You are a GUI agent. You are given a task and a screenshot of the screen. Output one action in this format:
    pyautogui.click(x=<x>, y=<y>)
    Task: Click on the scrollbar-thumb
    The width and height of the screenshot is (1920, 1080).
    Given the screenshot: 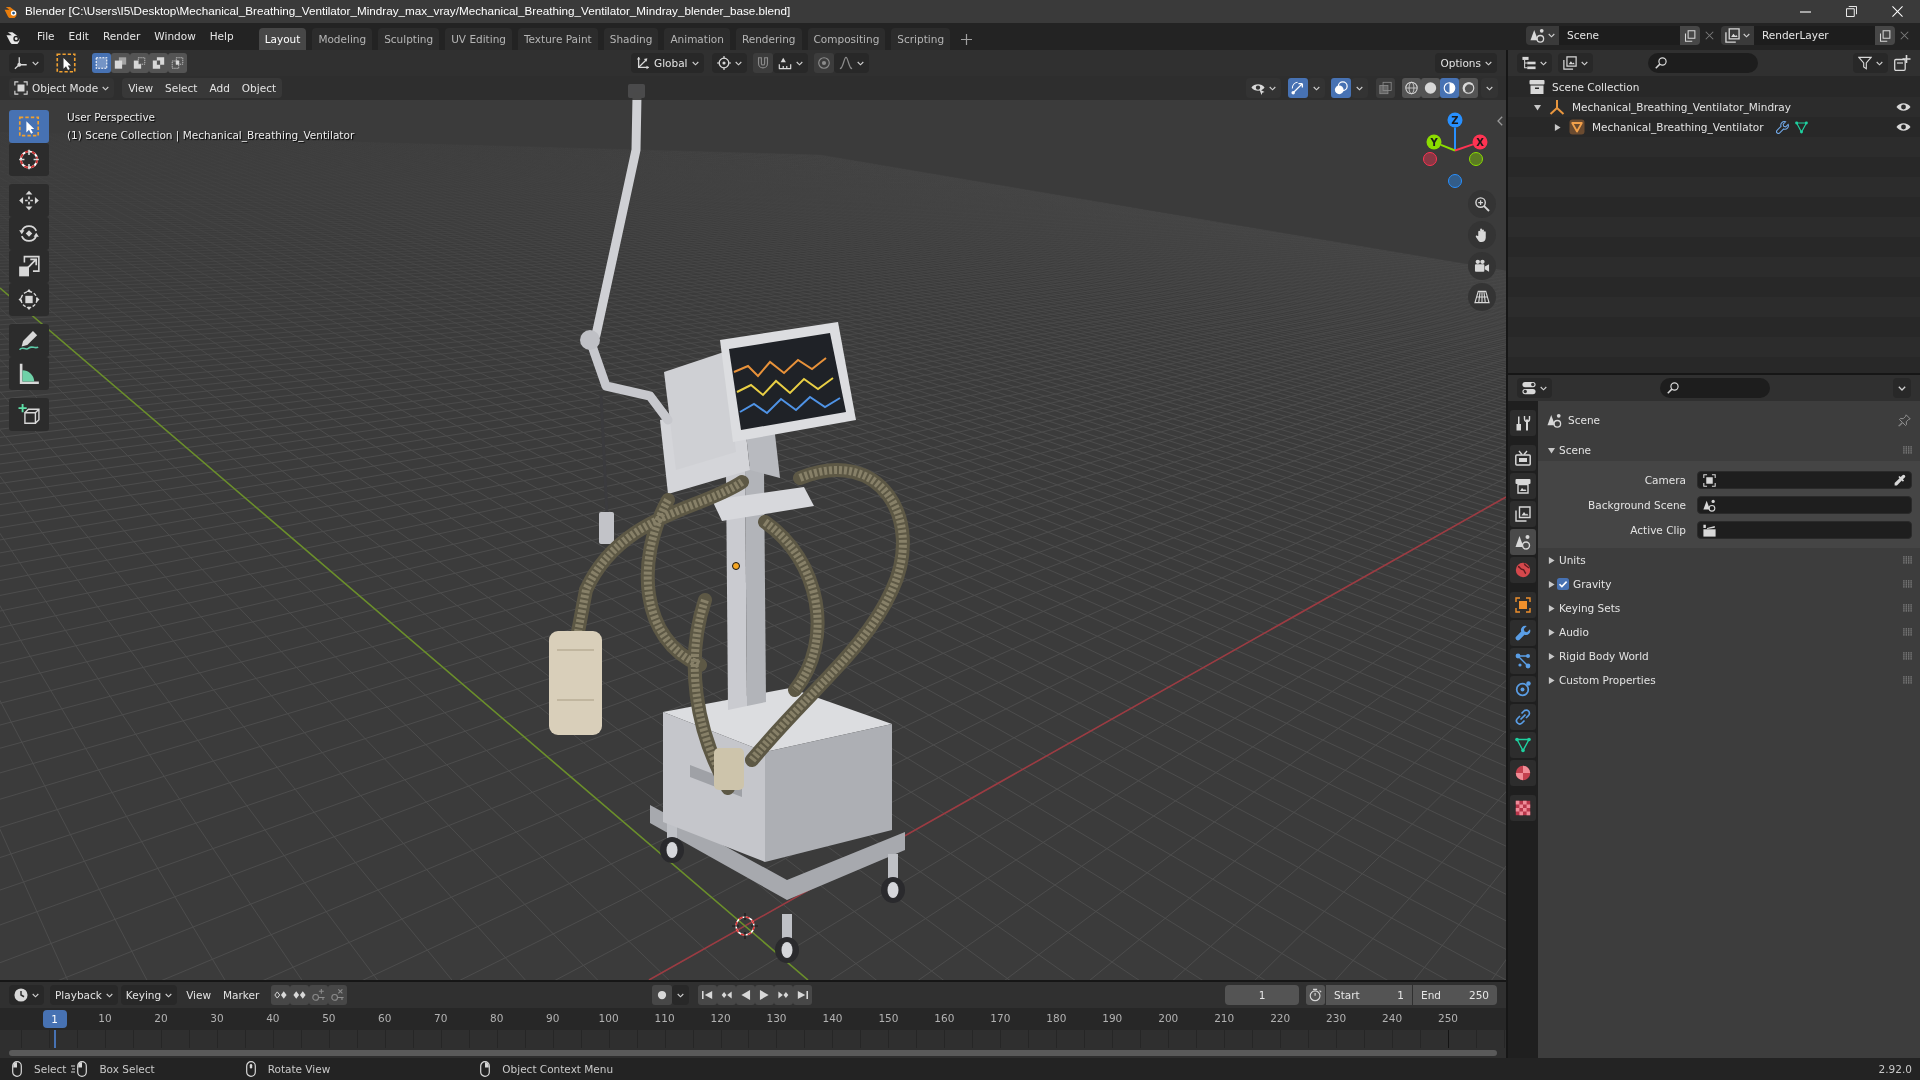 What is the action you would take?
    pyautogui.click(x=753, y=1053)
    